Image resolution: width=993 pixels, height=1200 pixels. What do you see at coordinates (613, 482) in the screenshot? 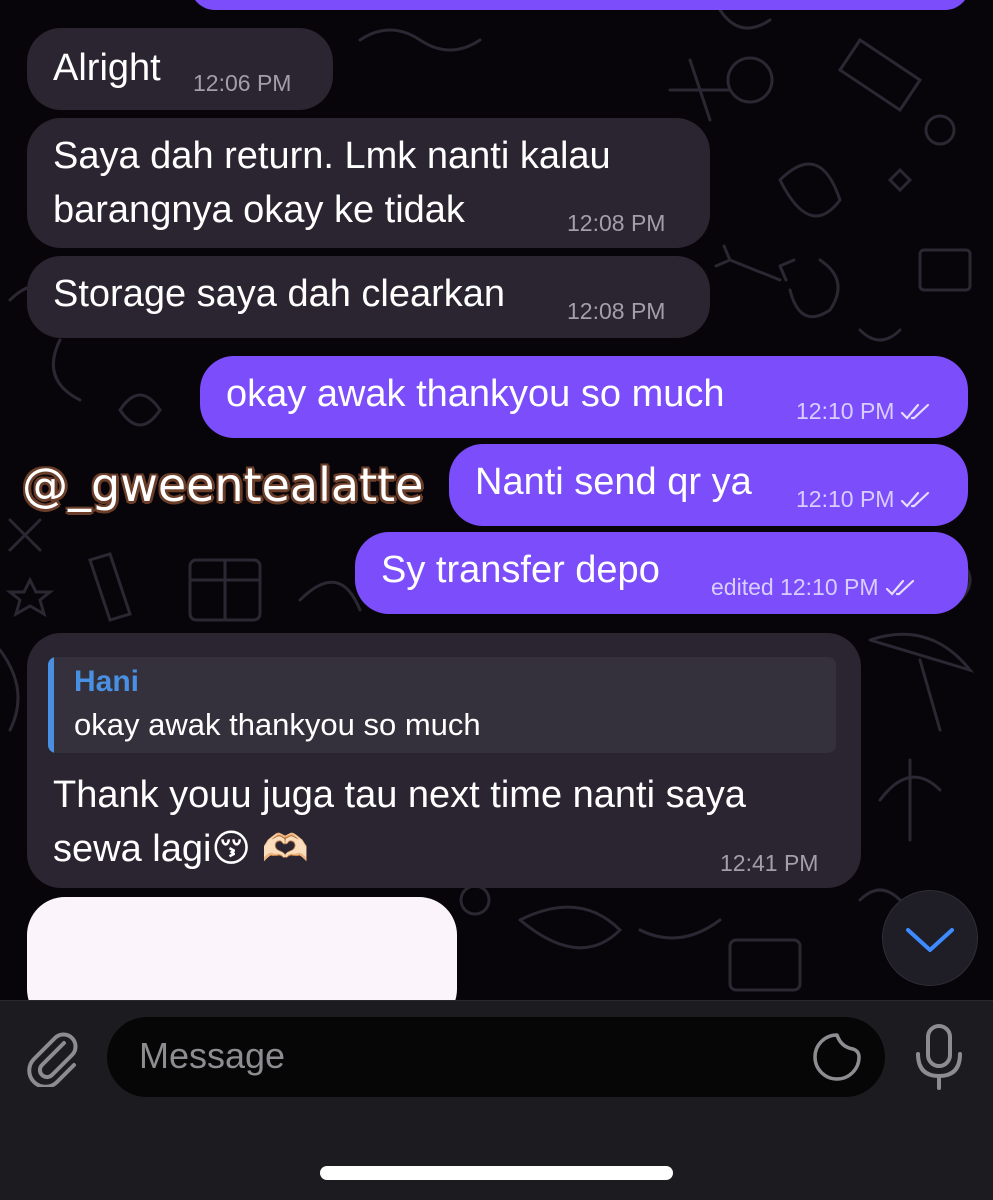
I see `message-text: Nanti send qr ya` at bounding box center [613, 482].